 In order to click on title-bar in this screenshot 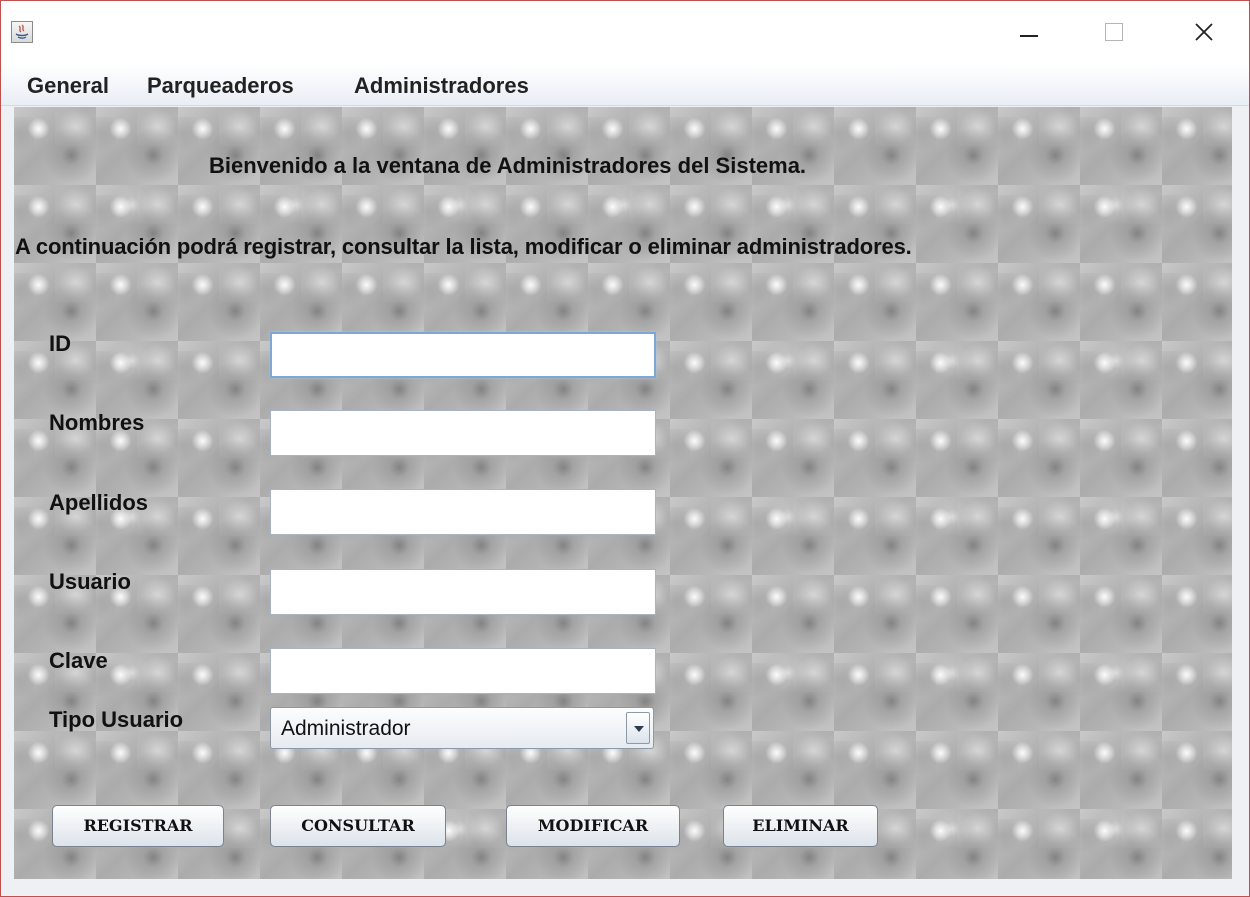, I will do `click(625, 32)`.